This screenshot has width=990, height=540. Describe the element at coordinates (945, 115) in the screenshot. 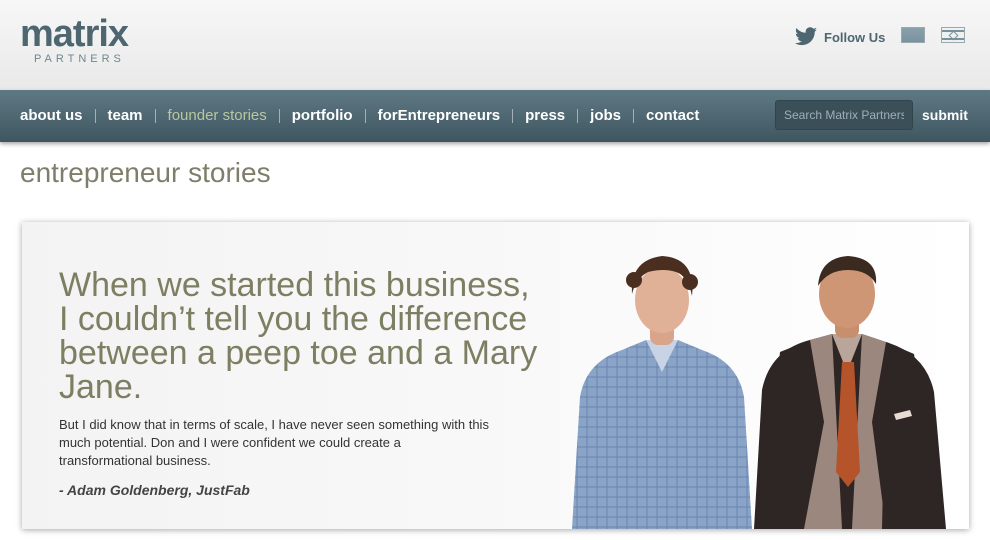

I see `submit-button: submit` at that location.